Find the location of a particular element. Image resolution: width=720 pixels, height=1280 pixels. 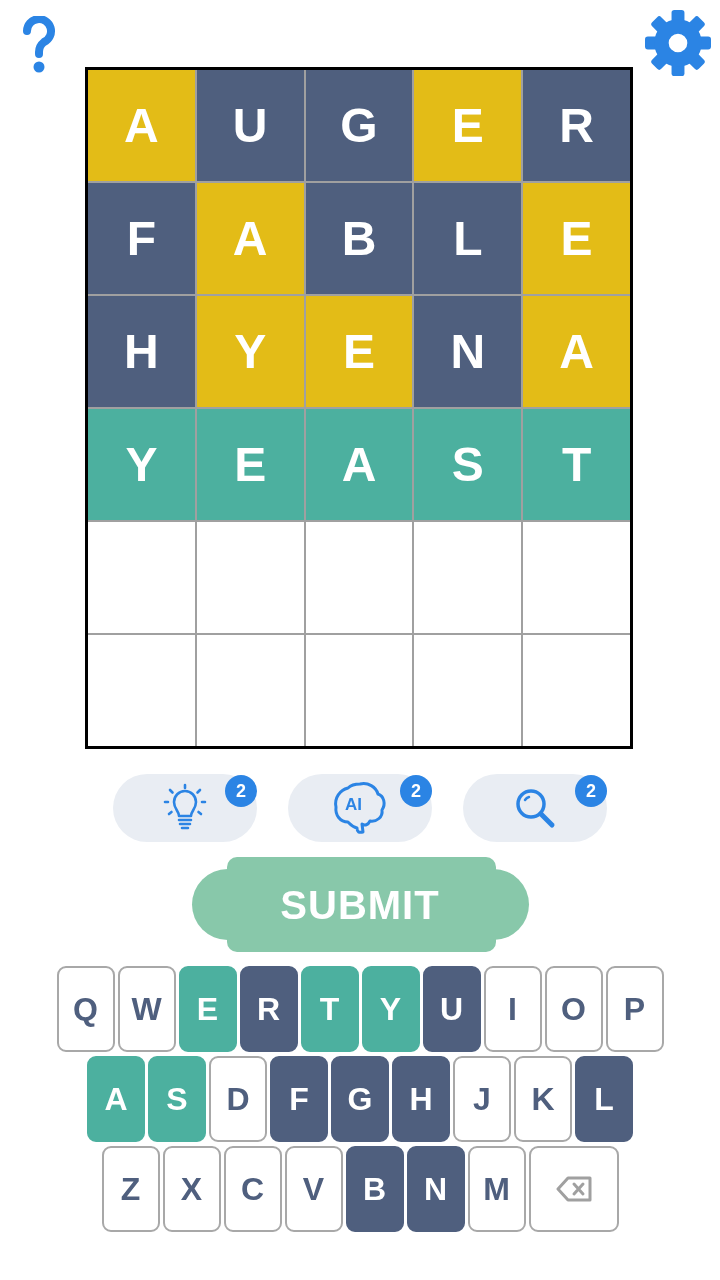

keyboard-key: N is located at coordinates (435, 1189).